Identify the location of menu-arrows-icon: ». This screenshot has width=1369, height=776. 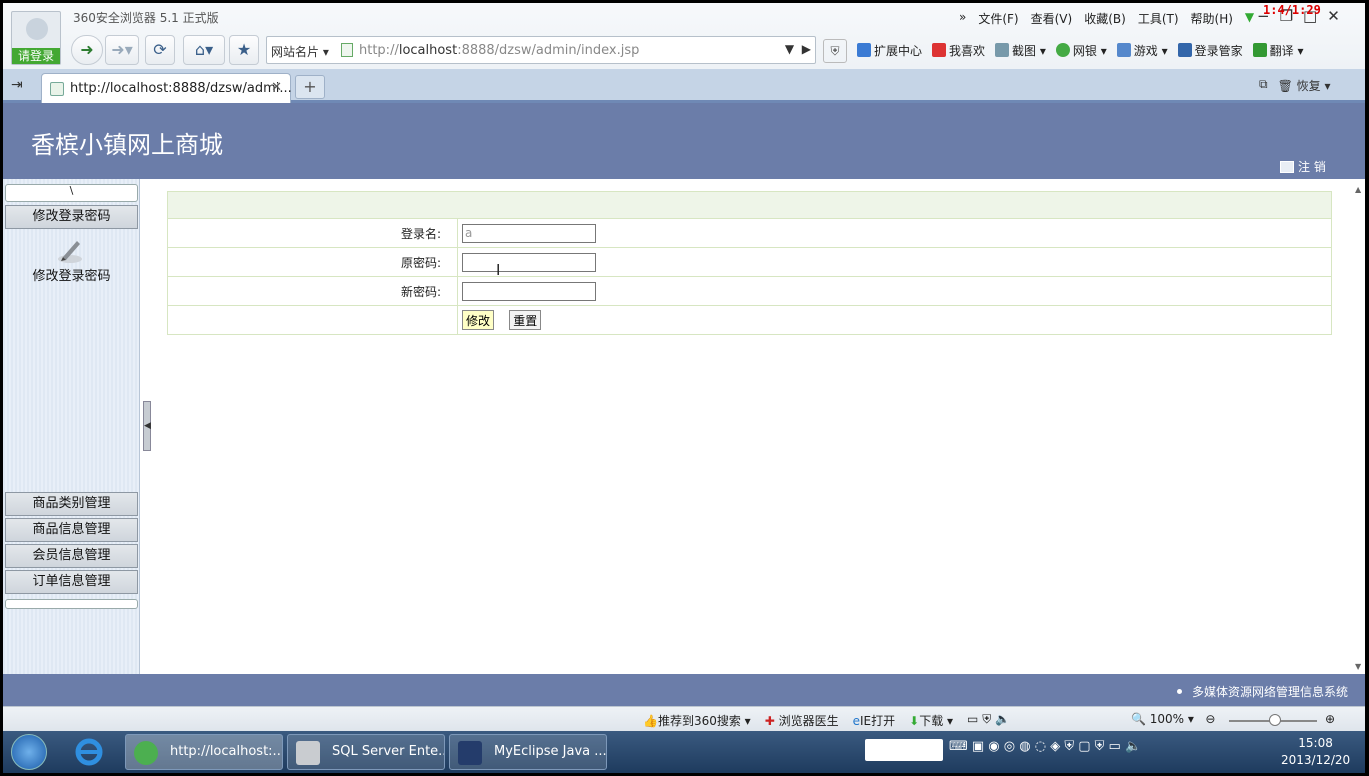
(962, 18).